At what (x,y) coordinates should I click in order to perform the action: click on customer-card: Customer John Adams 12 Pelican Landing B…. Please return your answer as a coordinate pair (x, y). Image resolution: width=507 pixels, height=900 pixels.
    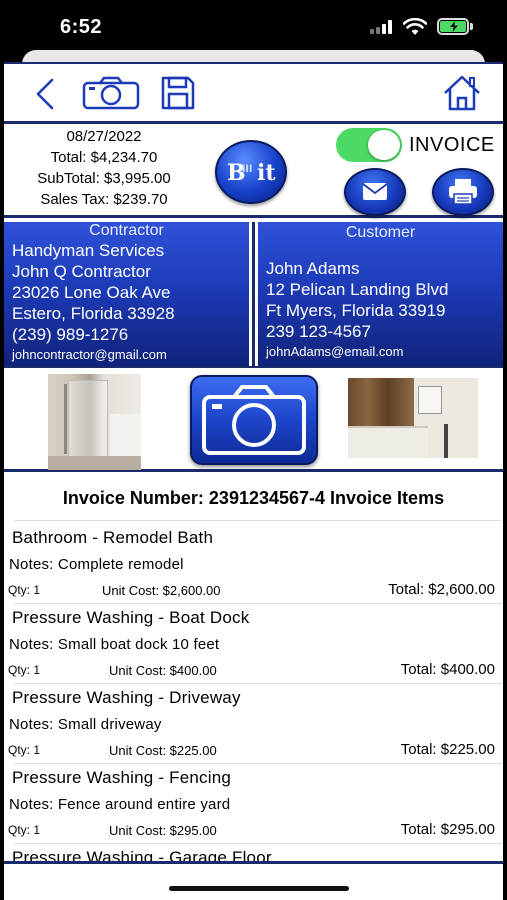
    Looking at the image, I should click on (380, 294).